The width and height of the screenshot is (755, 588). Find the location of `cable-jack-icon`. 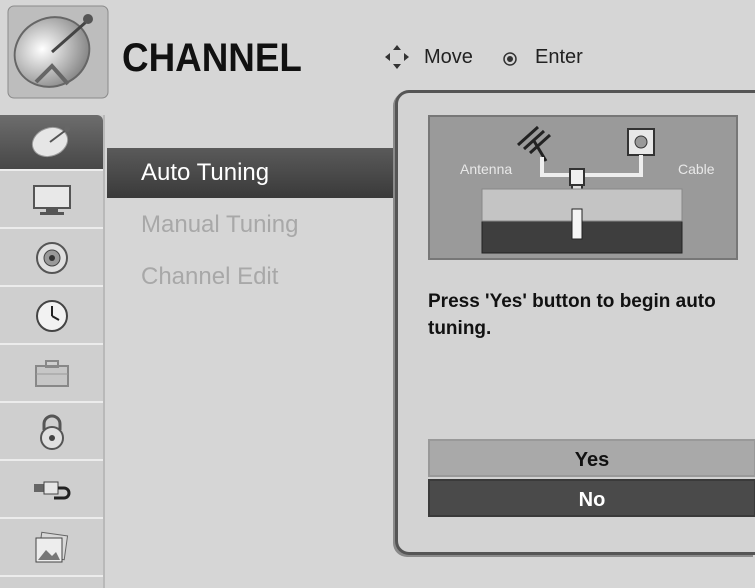

cable-jack-icon is located at coordinates (641, 142).